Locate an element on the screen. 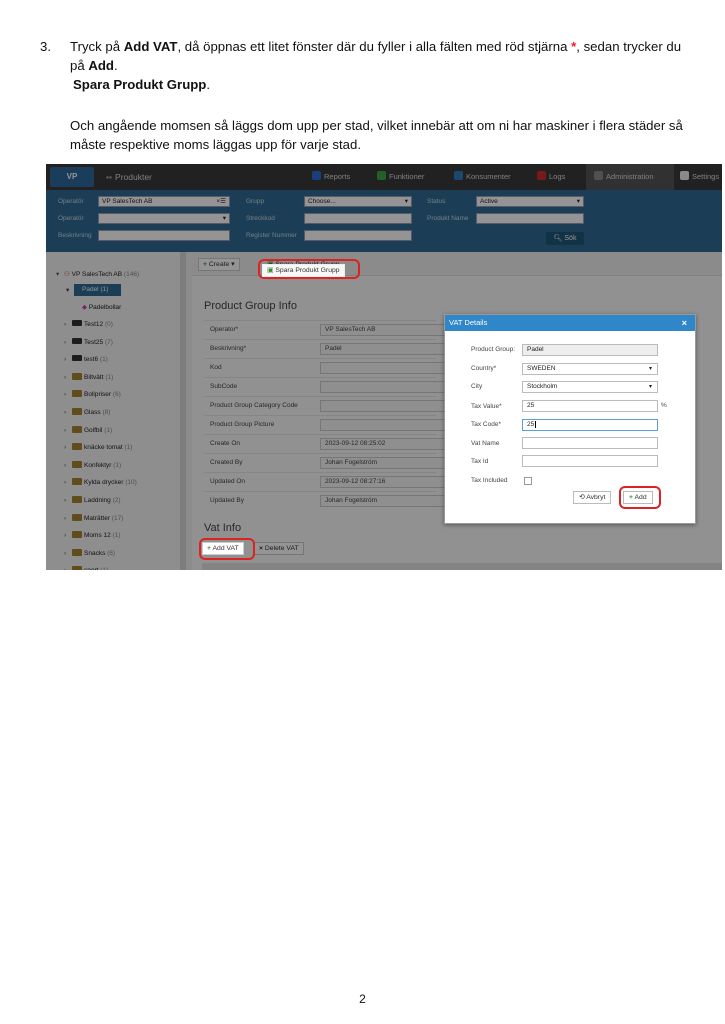  plus-icon: + is located at coordinates (631, 497).